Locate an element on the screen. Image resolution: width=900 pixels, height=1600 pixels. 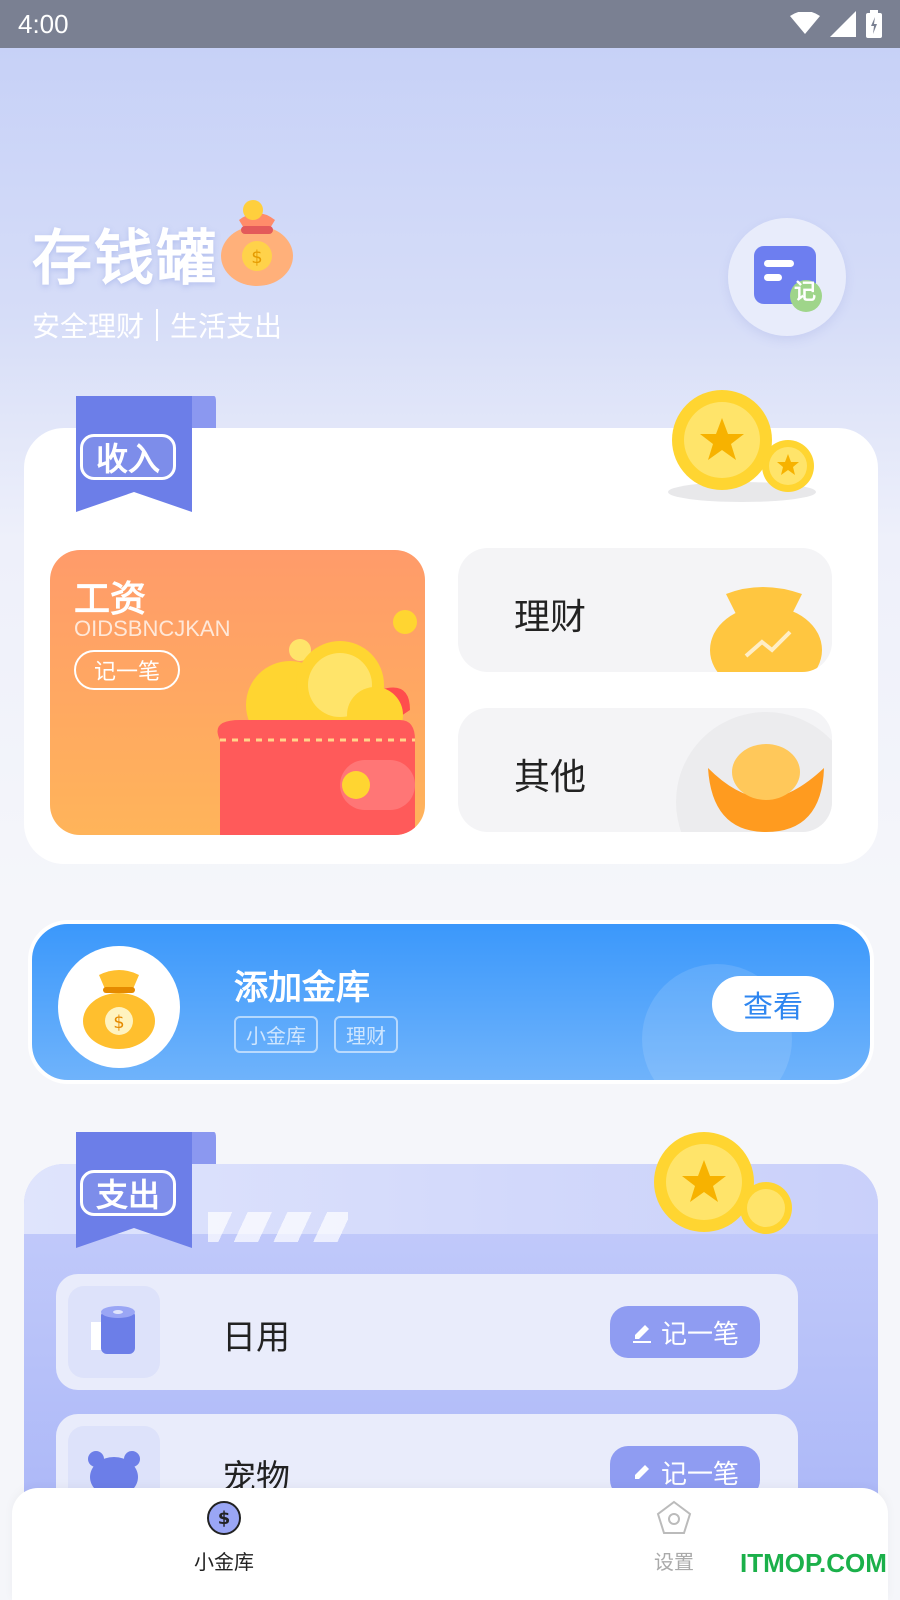
settings-pentagon-icon is located at coordinates (674, 1517).